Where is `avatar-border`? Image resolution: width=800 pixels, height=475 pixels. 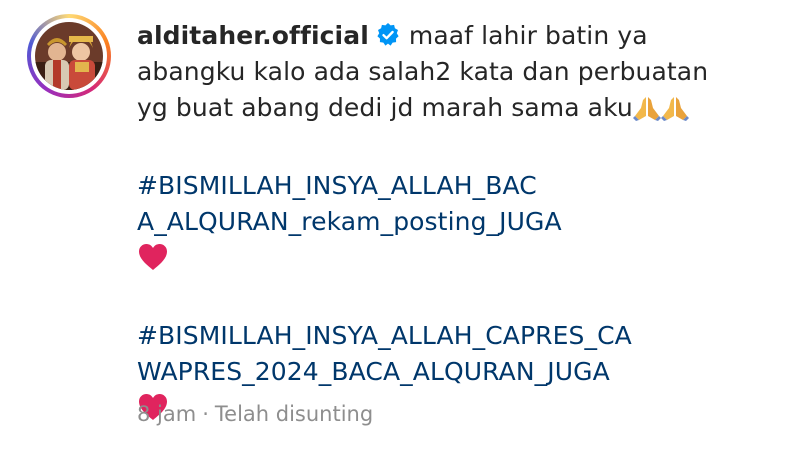 avatar-border is located at coordinates (69, 56).